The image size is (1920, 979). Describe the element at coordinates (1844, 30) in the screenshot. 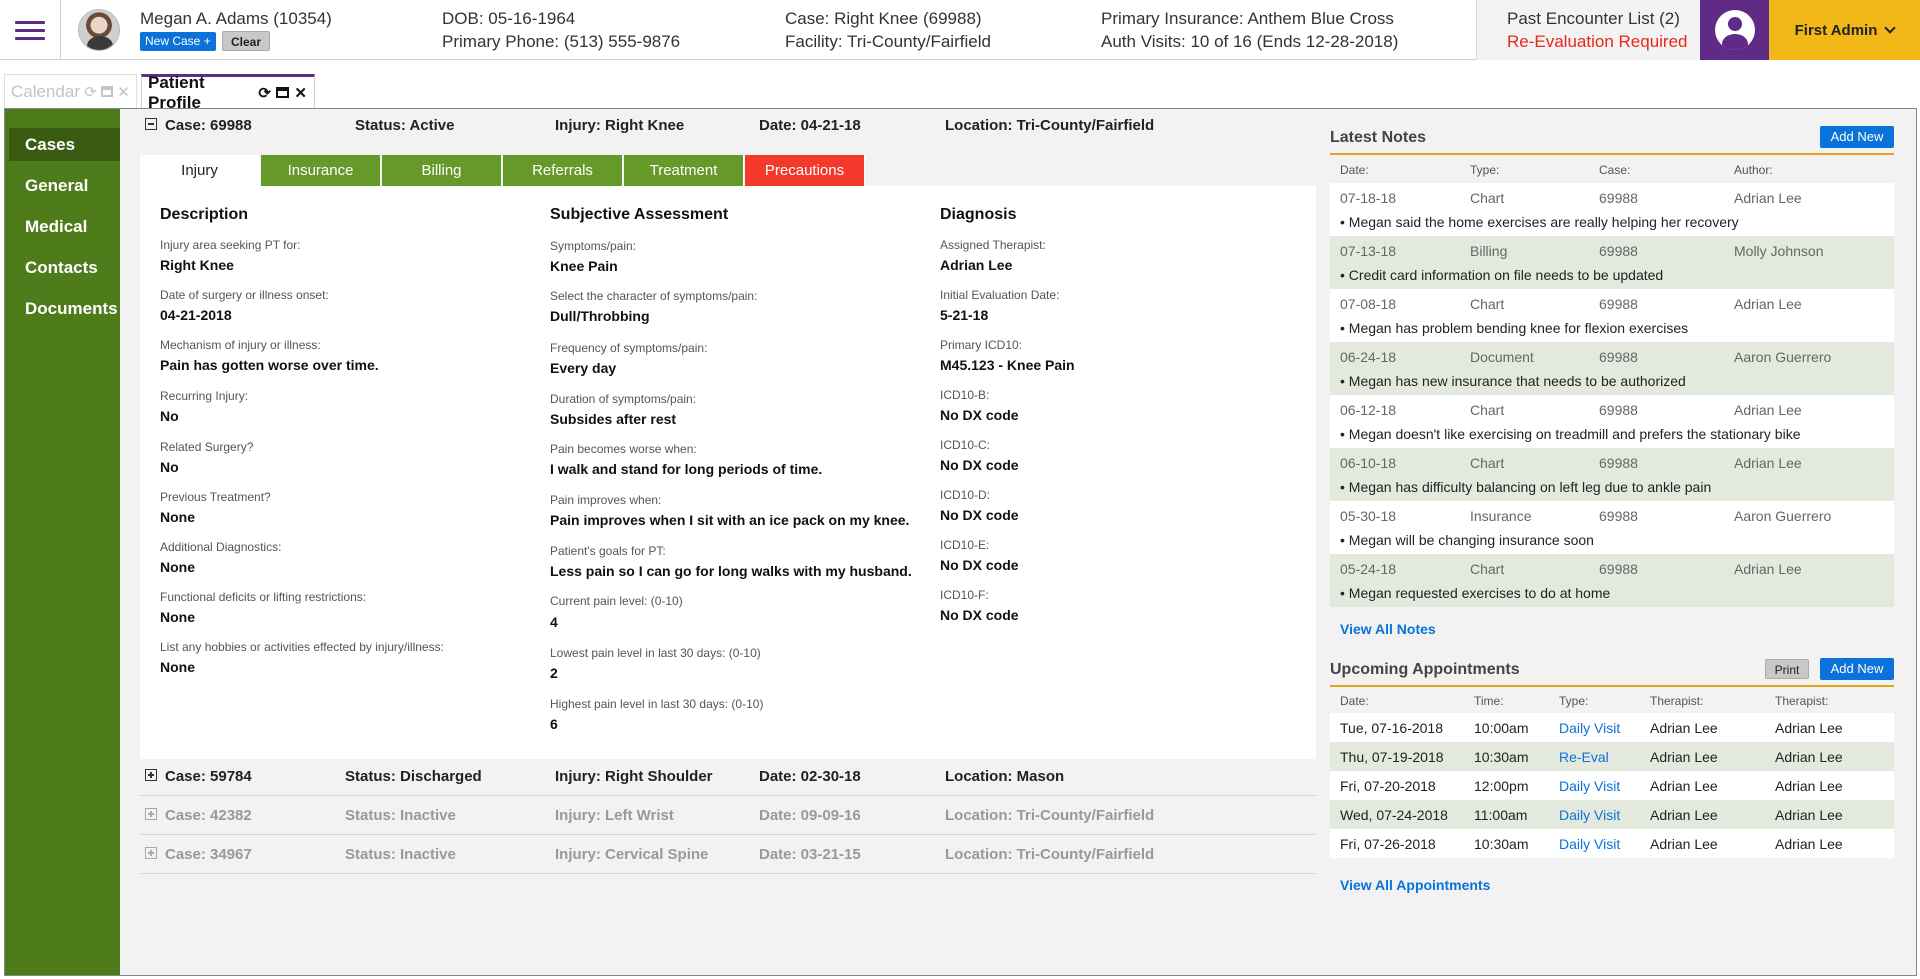

I see `user-menu-button: First Admin` at that location.